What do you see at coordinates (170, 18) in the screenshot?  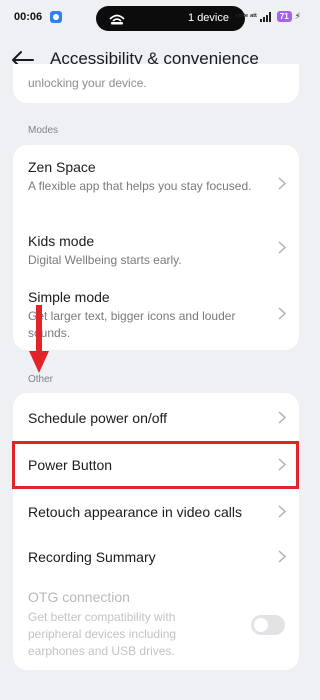 I see `dynamic-island: 1 device` at bounding box center [170, 18].